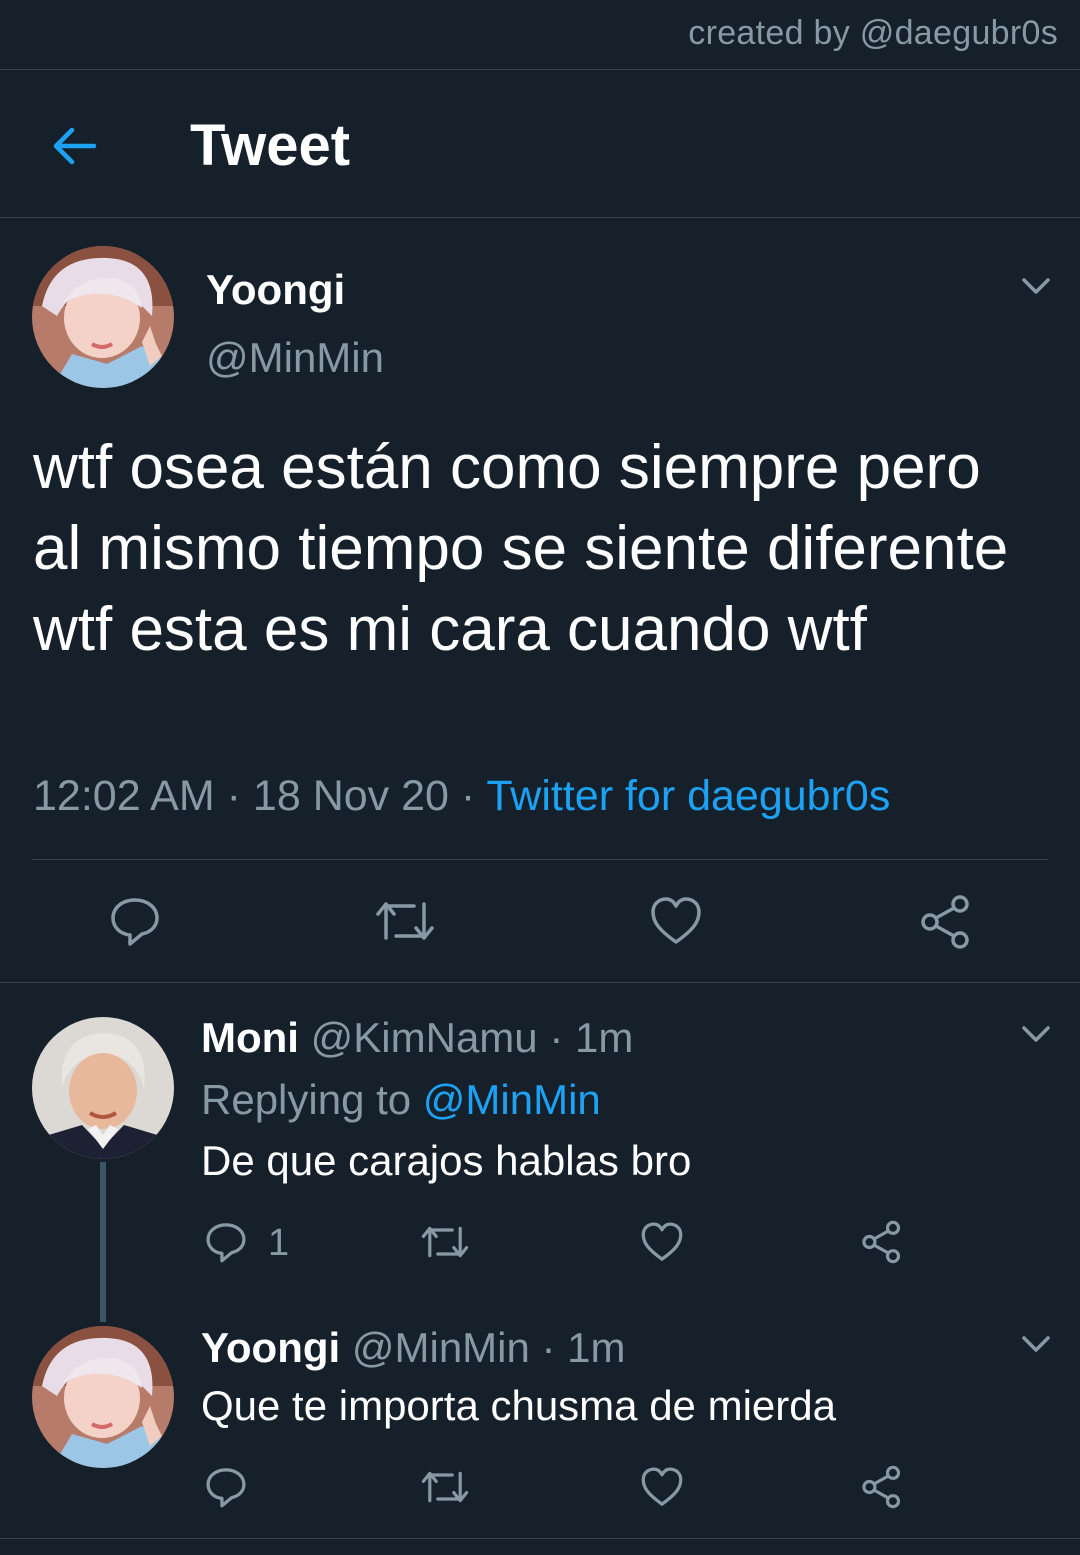 The width and height of the screenshot is (1080, 1555). Describe the element at coordinates (124, 796) in the screenshot. I see `tweet-time: 12:02 AM` at that location.